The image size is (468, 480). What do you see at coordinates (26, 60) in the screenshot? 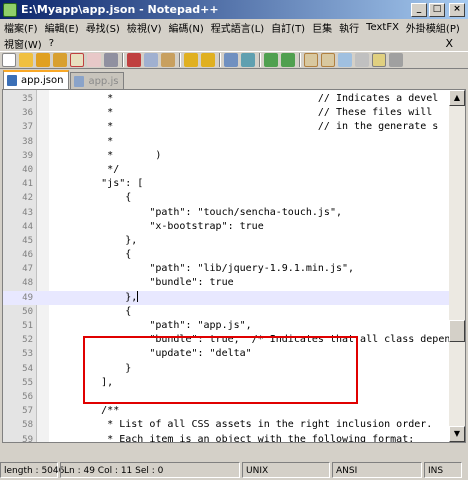
I see `open-file-icon` at bounding box center [26, 60].